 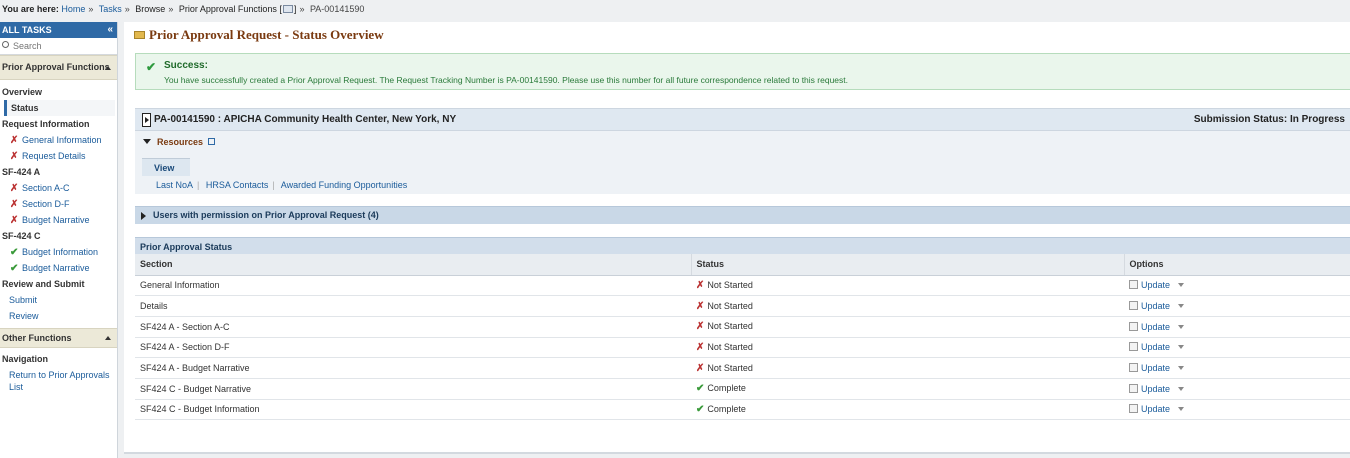 What do you see at coordinates (58, 140) in the screenshot?
I see `sidebar-item-general-information: ✗ General Information` at bounding box center [58, 140].